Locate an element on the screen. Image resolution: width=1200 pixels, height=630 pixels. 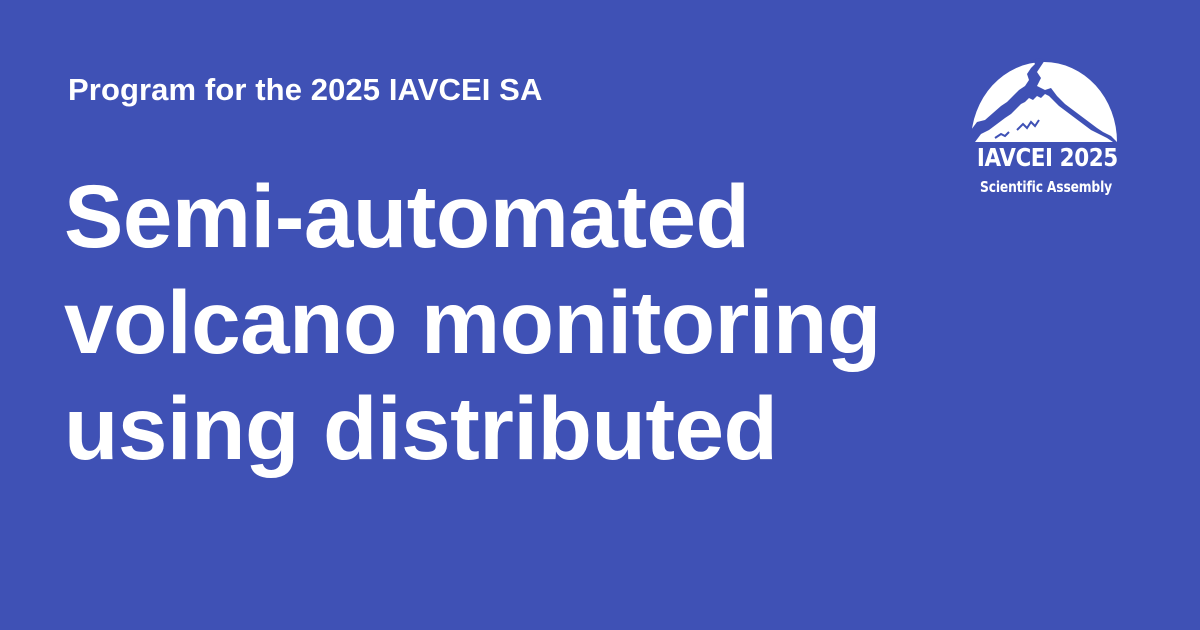
title-line-2: volcano monitoring is located at coordinates (472, 322).